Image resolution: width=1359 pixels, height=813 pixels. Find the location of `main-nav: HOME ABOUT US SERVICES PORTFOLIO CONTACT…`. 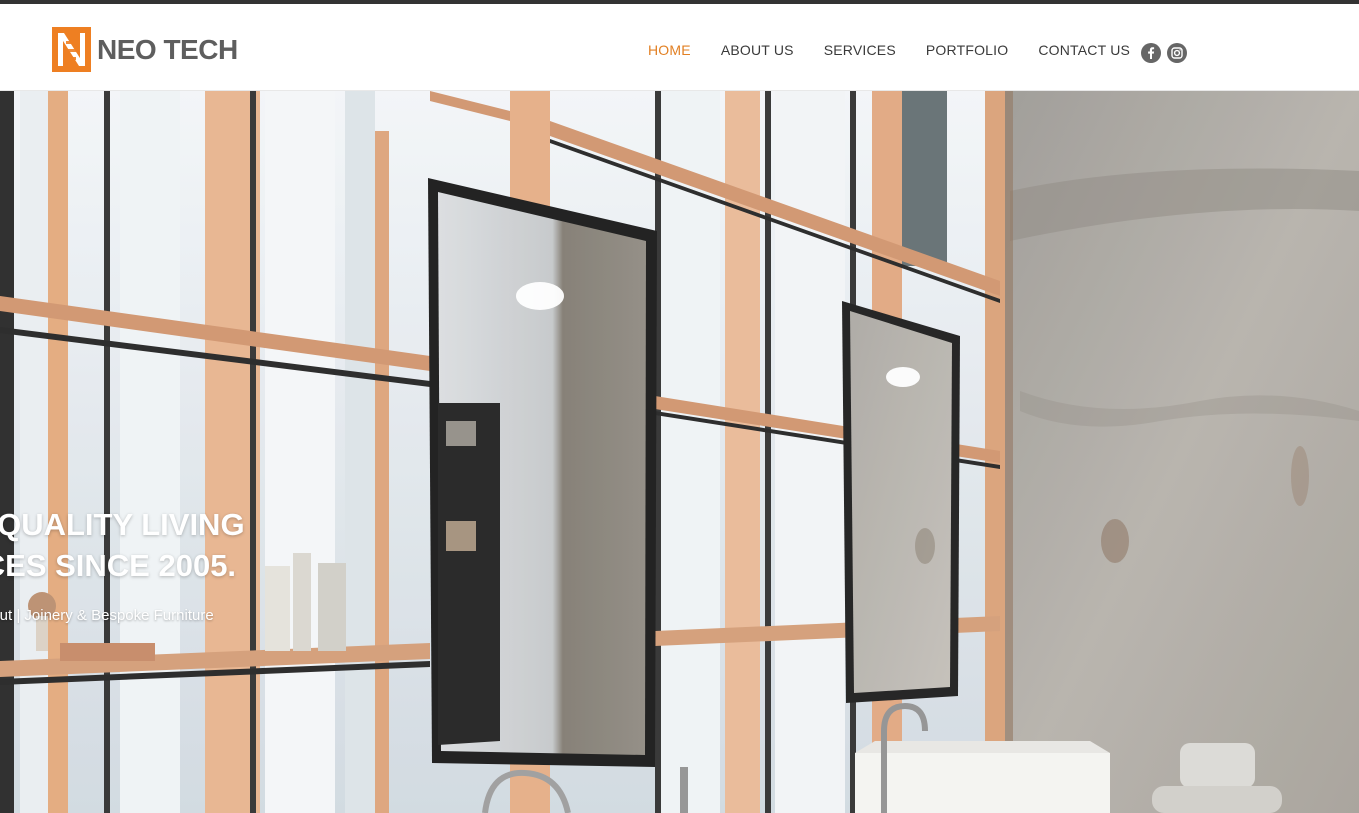

main-nav: HOME ABOUT US SERVICES PORTFOLIO CONTACT… is located at coordinates (904, 50).